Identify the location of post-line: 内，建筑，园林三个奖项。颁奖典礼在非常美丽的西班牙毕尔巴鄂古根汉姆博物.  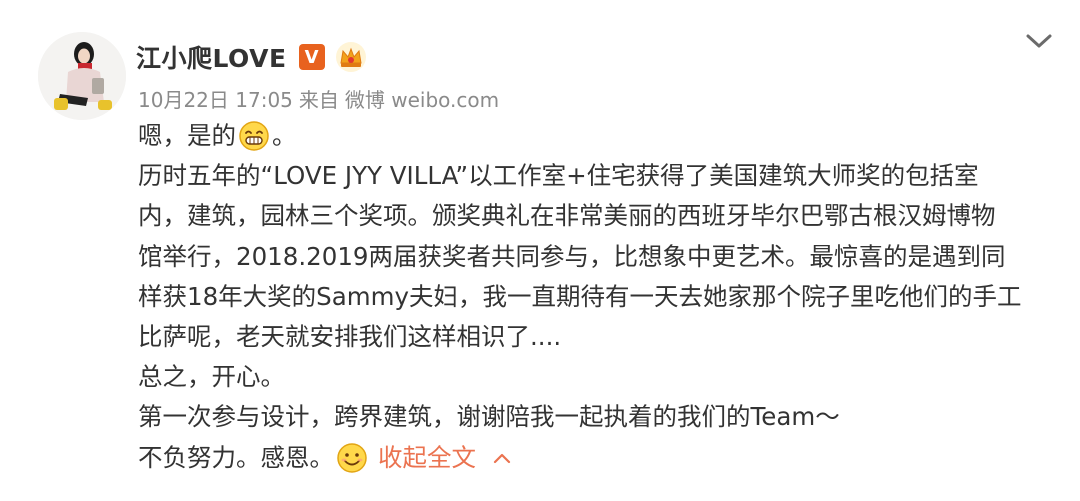
(567, 216).